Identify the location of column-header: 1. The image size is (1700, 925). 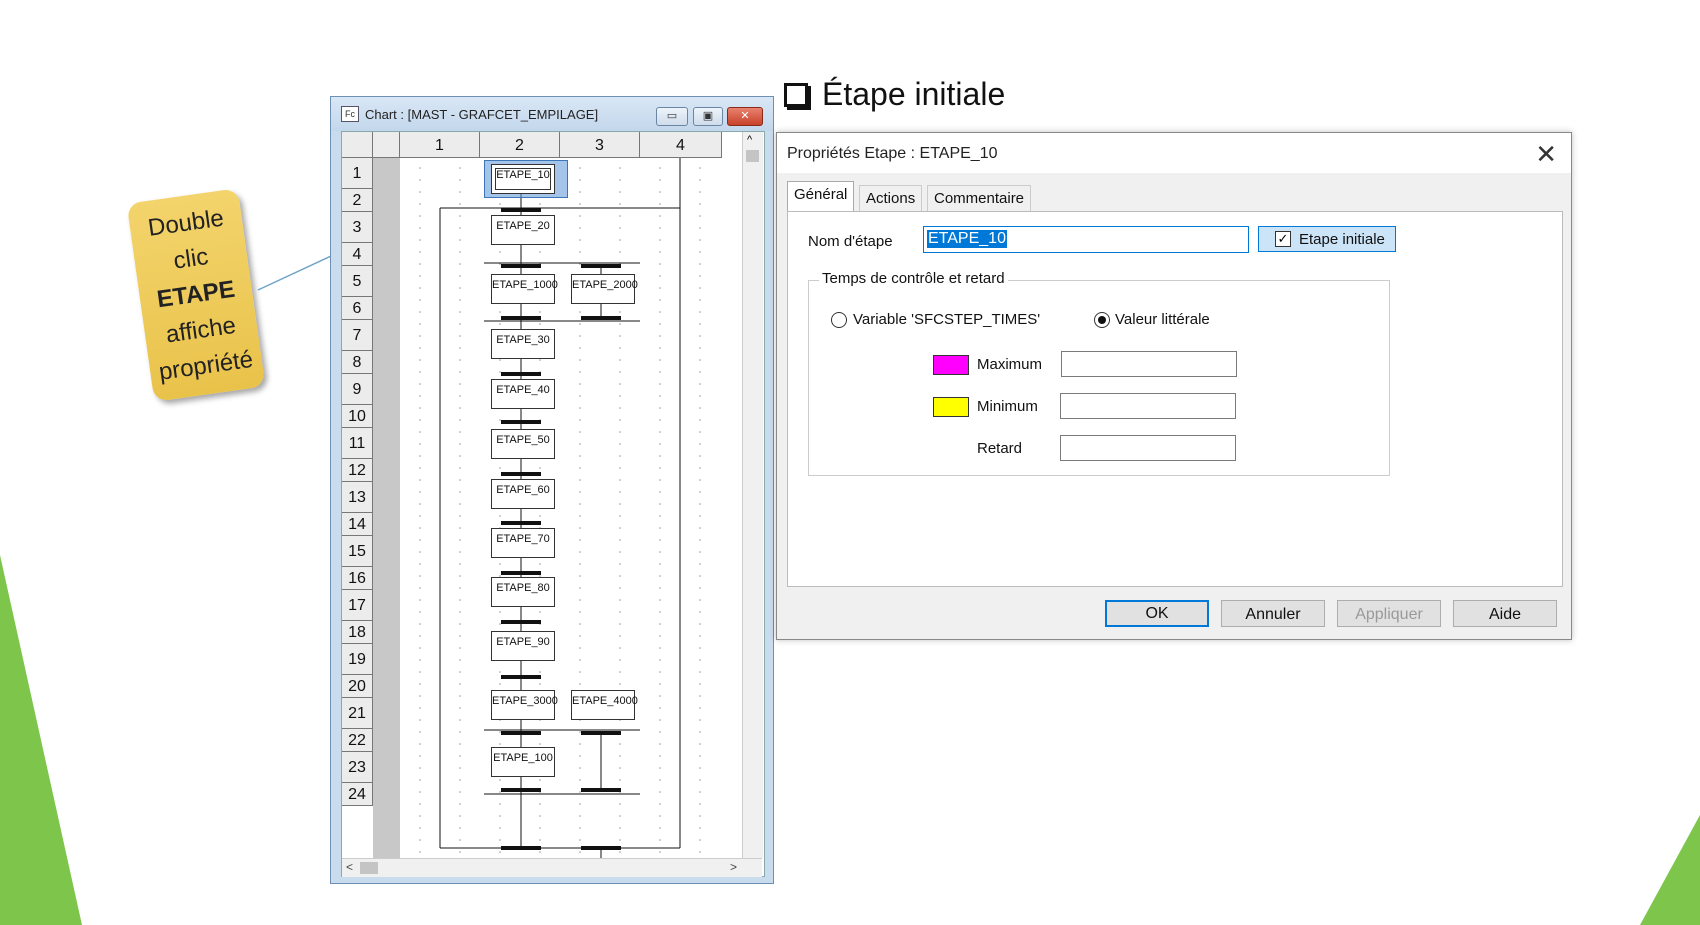
(440, 145).